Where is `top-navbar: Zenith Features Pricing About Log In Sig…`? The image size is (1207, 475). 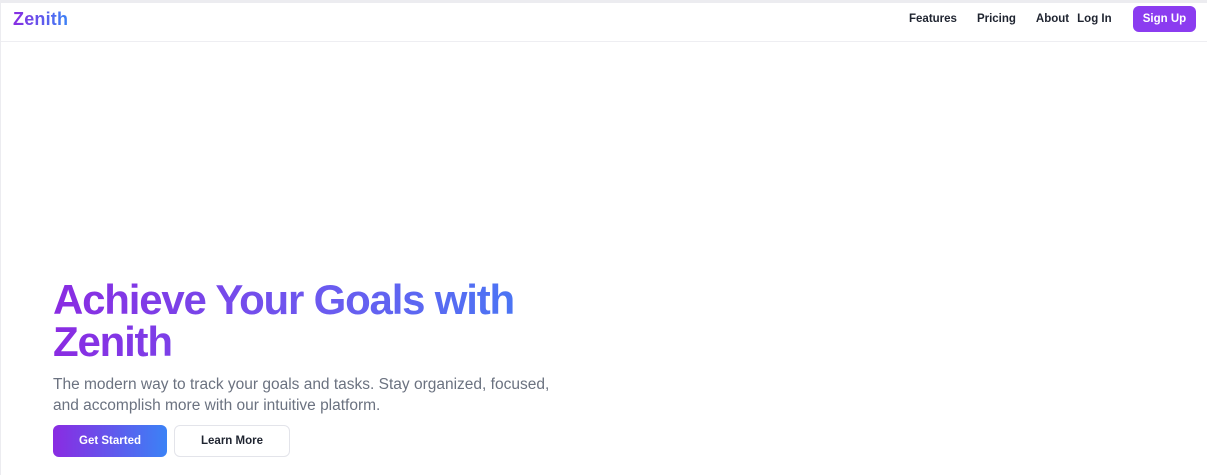 top-navbar: Zenith Features Pricing About Log In Sig… is located at coordinates (604, 22).